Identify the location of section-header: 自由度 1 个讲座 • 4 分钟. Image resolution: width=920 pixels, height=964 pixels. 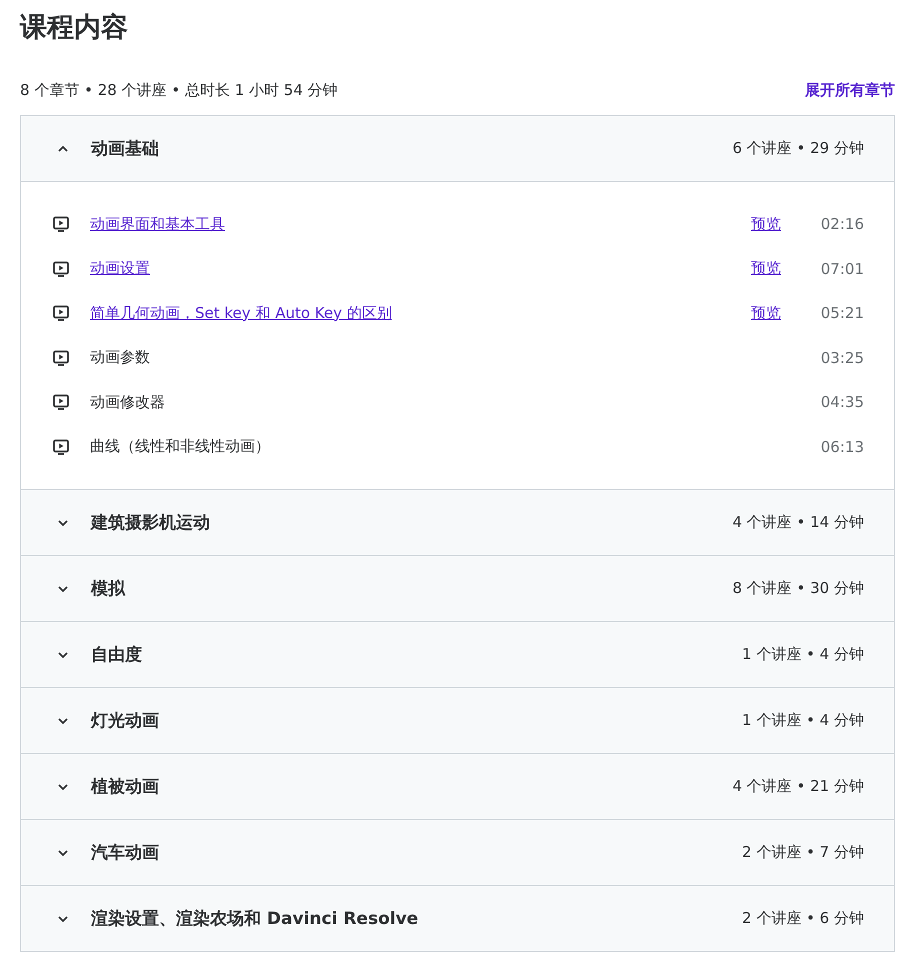
(457, 655).